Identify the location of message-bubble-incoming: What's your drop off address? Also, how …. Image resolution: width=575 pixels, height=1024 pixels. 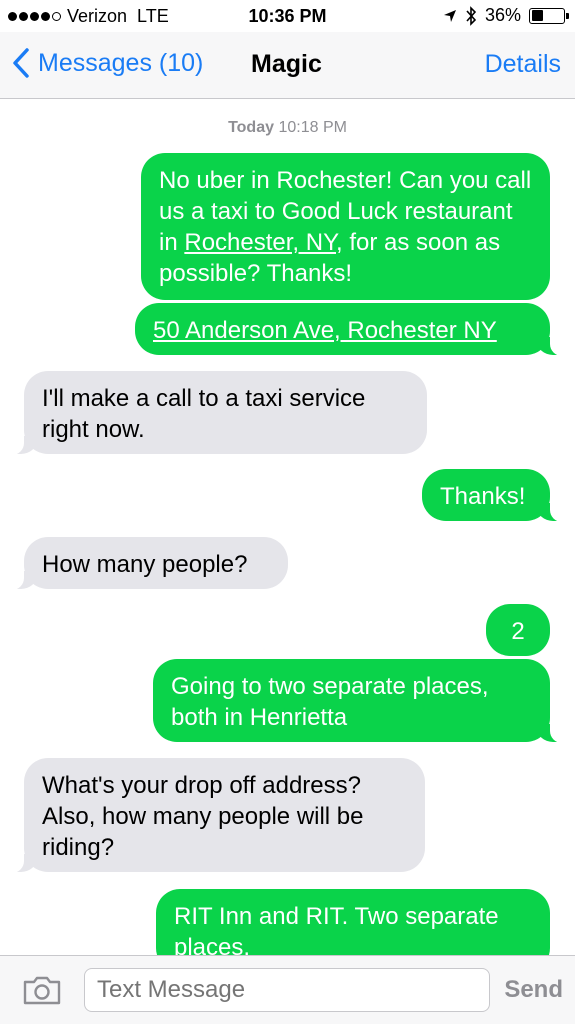
(216, 815).